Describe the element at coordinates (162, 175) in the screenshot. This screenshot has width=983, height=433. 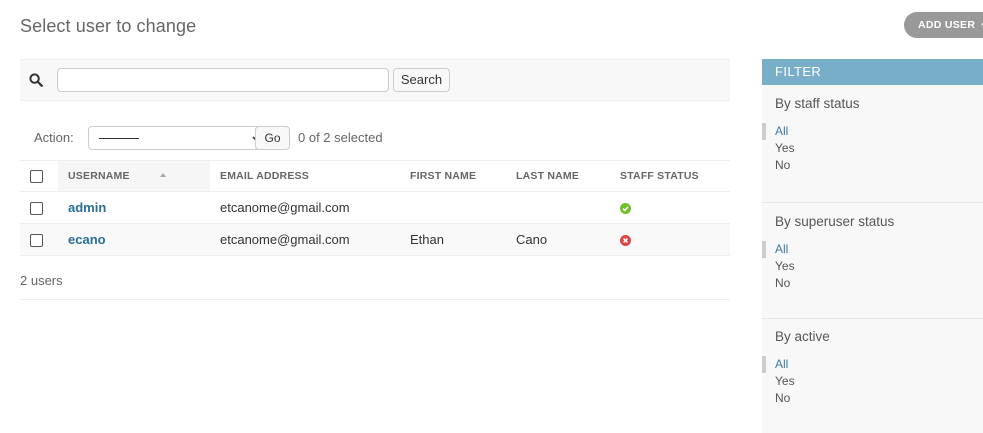
I see `sort-ascending-icon` at that location.